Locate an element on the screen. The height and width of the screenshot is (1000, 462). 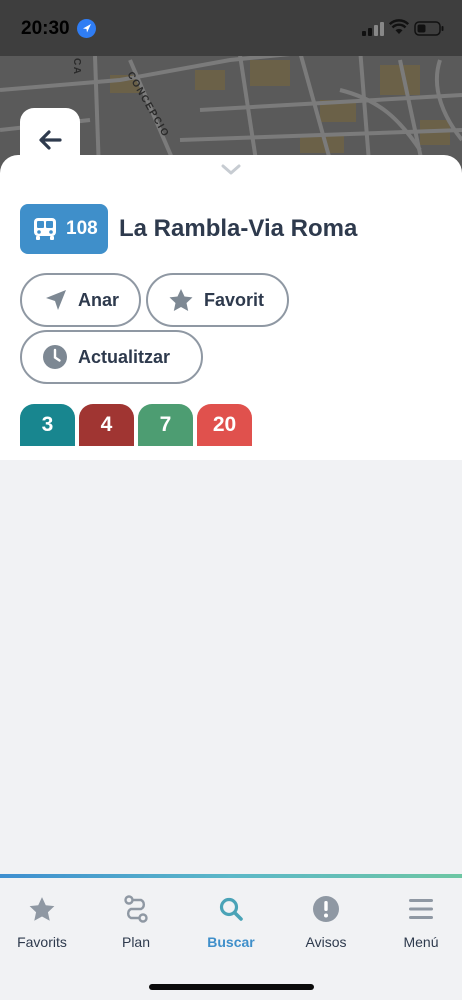
route-title: La Rambla-Via Roma is located at coordinates (238, 228).